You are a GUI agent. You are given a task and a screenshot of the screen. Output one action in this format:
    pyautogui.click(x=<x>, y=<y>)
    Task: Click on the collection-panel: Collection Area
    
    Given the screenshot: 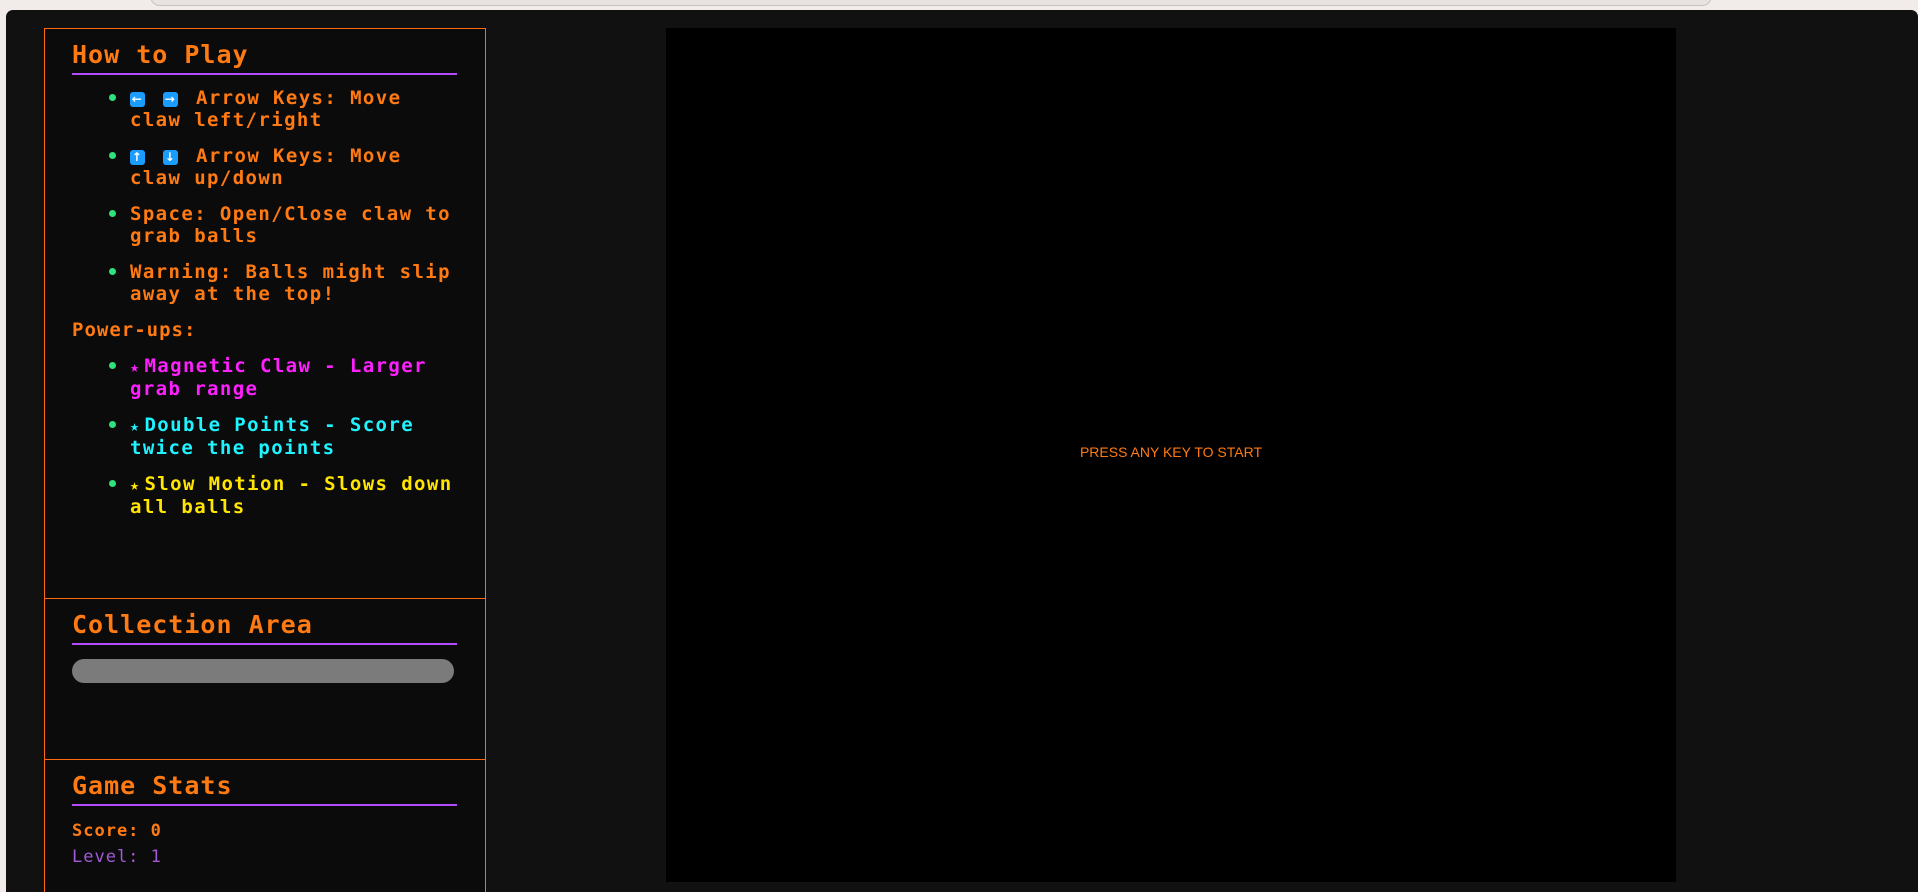 What is the action you would take?
    pyautogui.click(x=265, y=679)
    